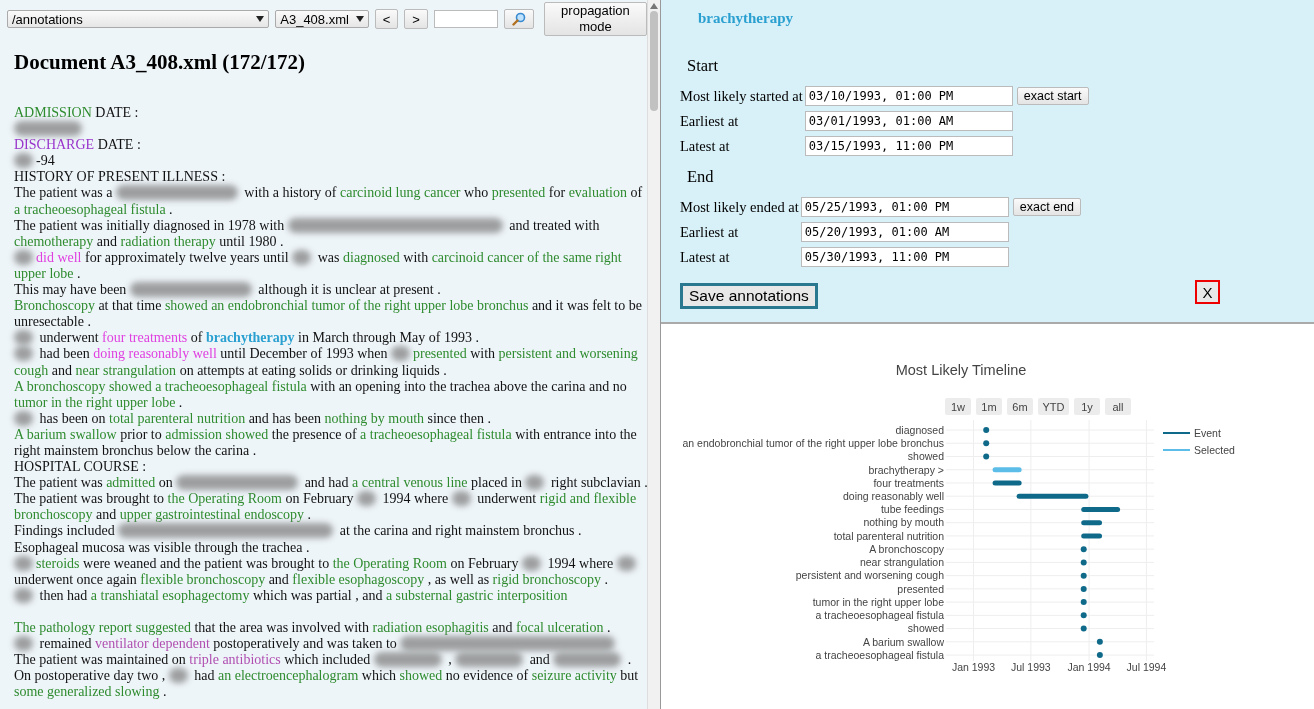 The image size is (1314, 709). Describe the element at coordinates (228, 290) in the screenshot. I see `document-line: This may have been although it is unclear at present .` at that location.